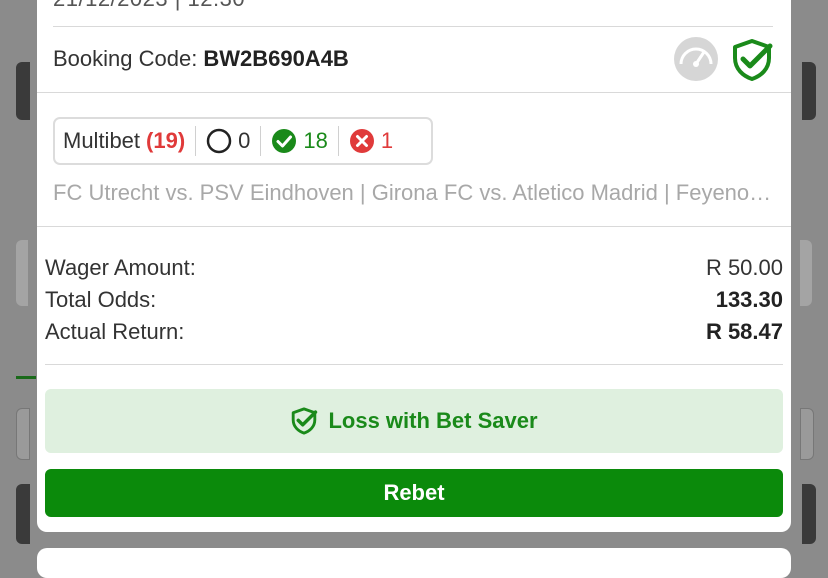 This screenshot has width=828, height=578. I want to click on circle-open-icon, so click(219, 141).